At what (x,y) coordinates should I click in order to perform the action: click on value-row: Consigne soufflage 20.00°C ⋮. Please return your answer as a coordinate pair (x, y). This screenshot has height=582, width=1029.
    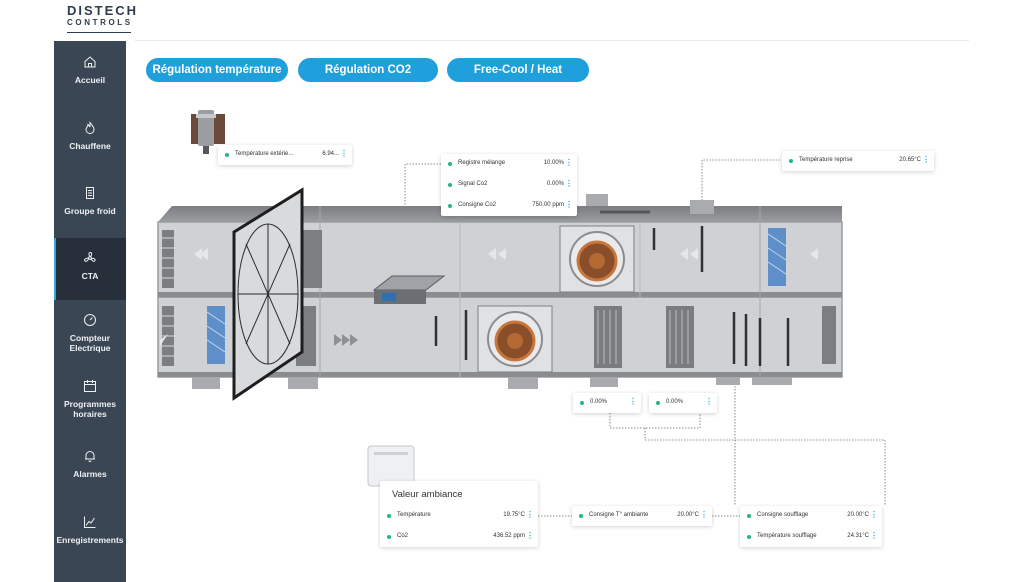
    Looking at the image, I should click on (811, 516).